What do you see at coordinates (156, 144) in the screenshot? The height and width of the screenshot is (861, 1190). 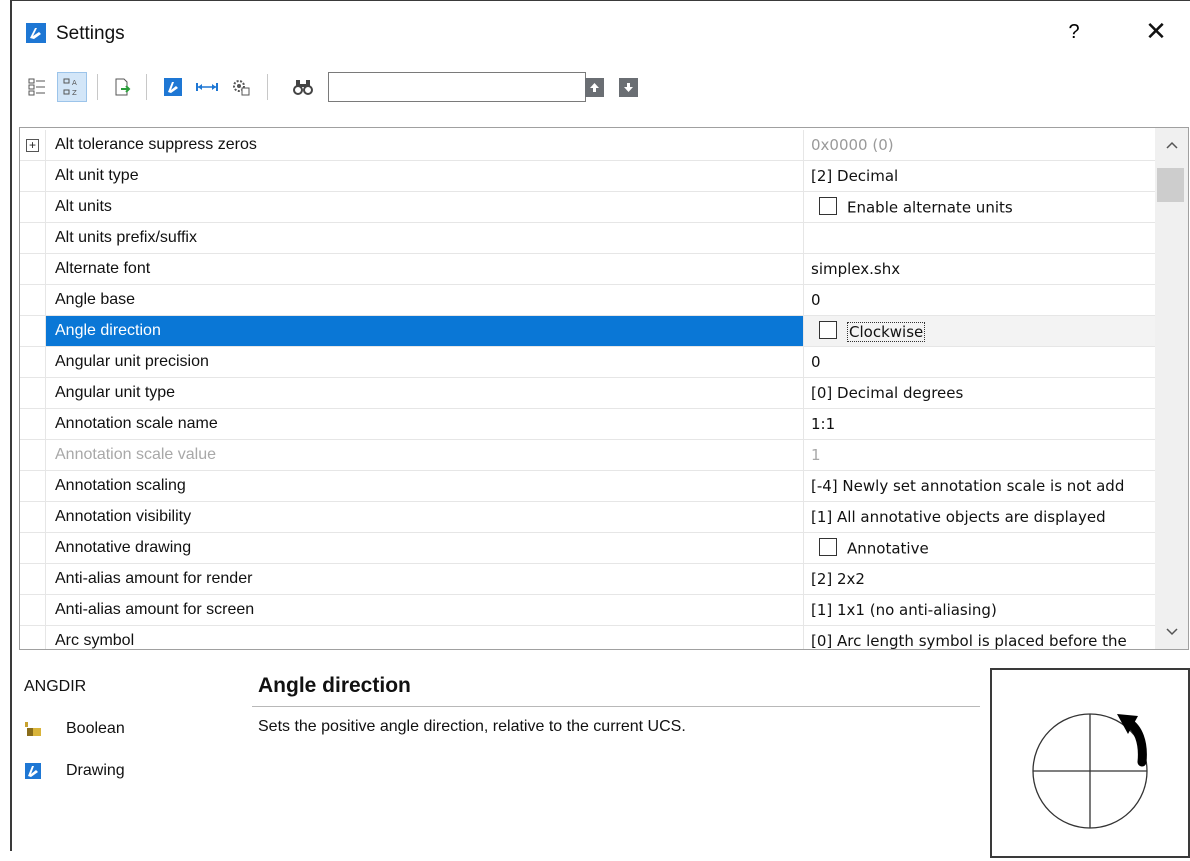 I see `setting-name: Alt tolerance suppress zeros` at bounding box center [156, 144].